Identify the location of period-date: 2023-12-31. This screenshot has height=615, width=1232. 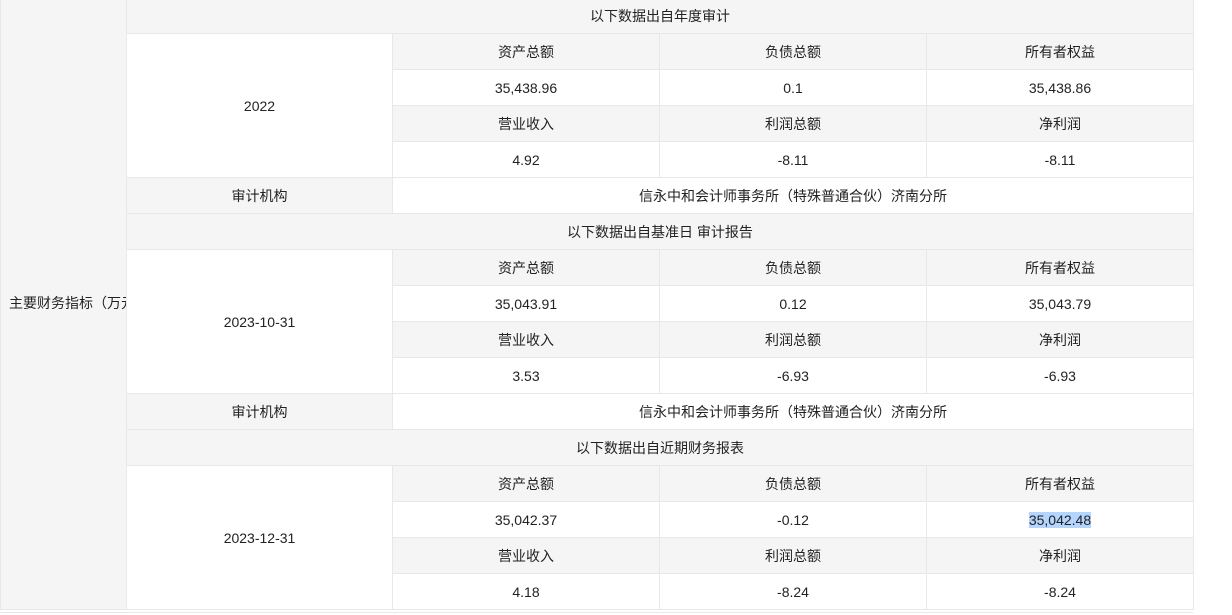
(259, 537).